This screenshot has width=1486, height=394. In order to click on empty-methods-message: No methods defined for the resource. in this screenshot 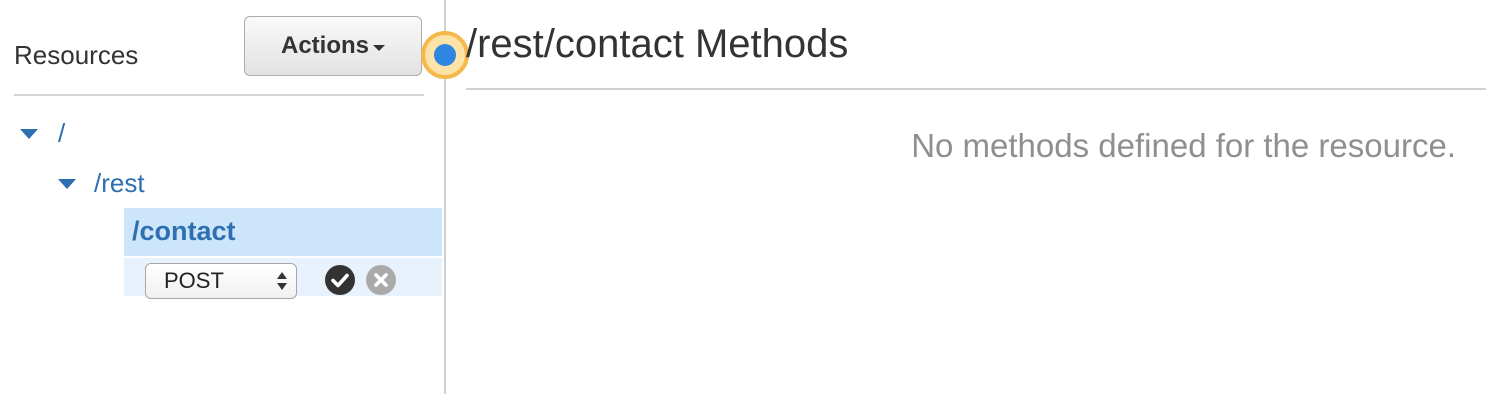, I will do `click(1183, 145)`.